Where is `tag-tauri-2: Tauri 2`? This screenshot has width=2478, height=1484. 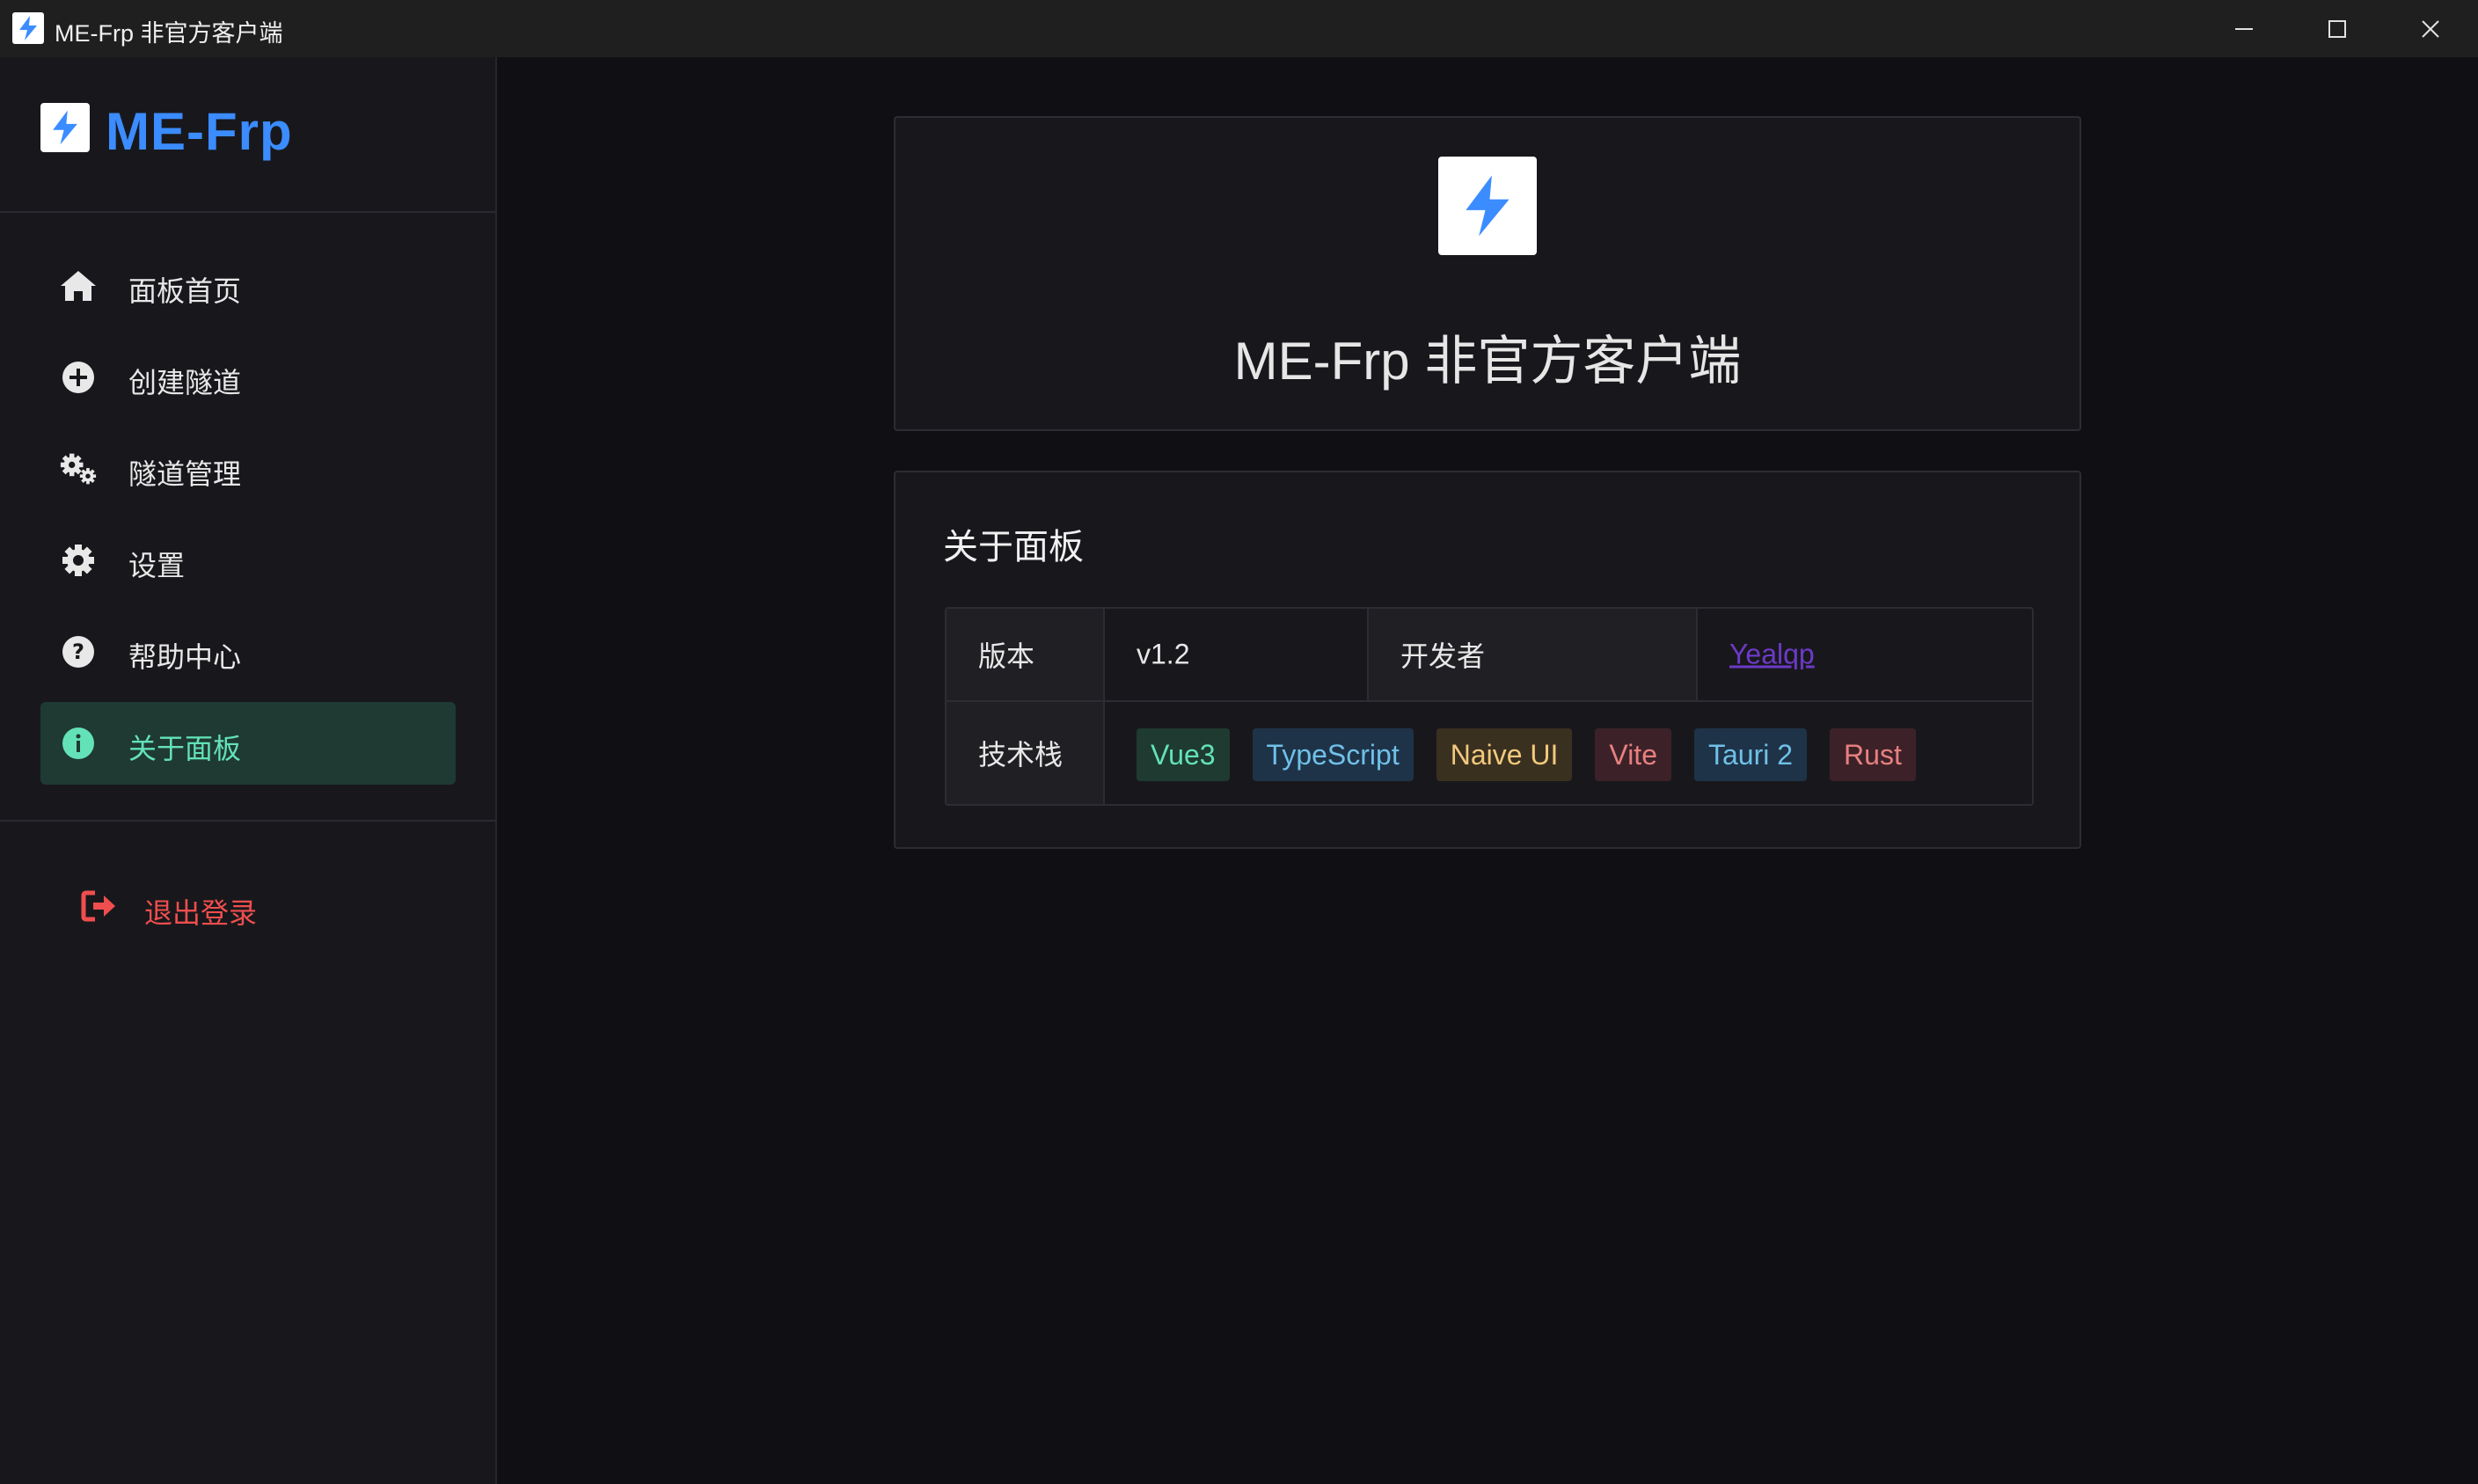 tag-tauri-2: Tauri 2 is located at coordinates (1750, 754).